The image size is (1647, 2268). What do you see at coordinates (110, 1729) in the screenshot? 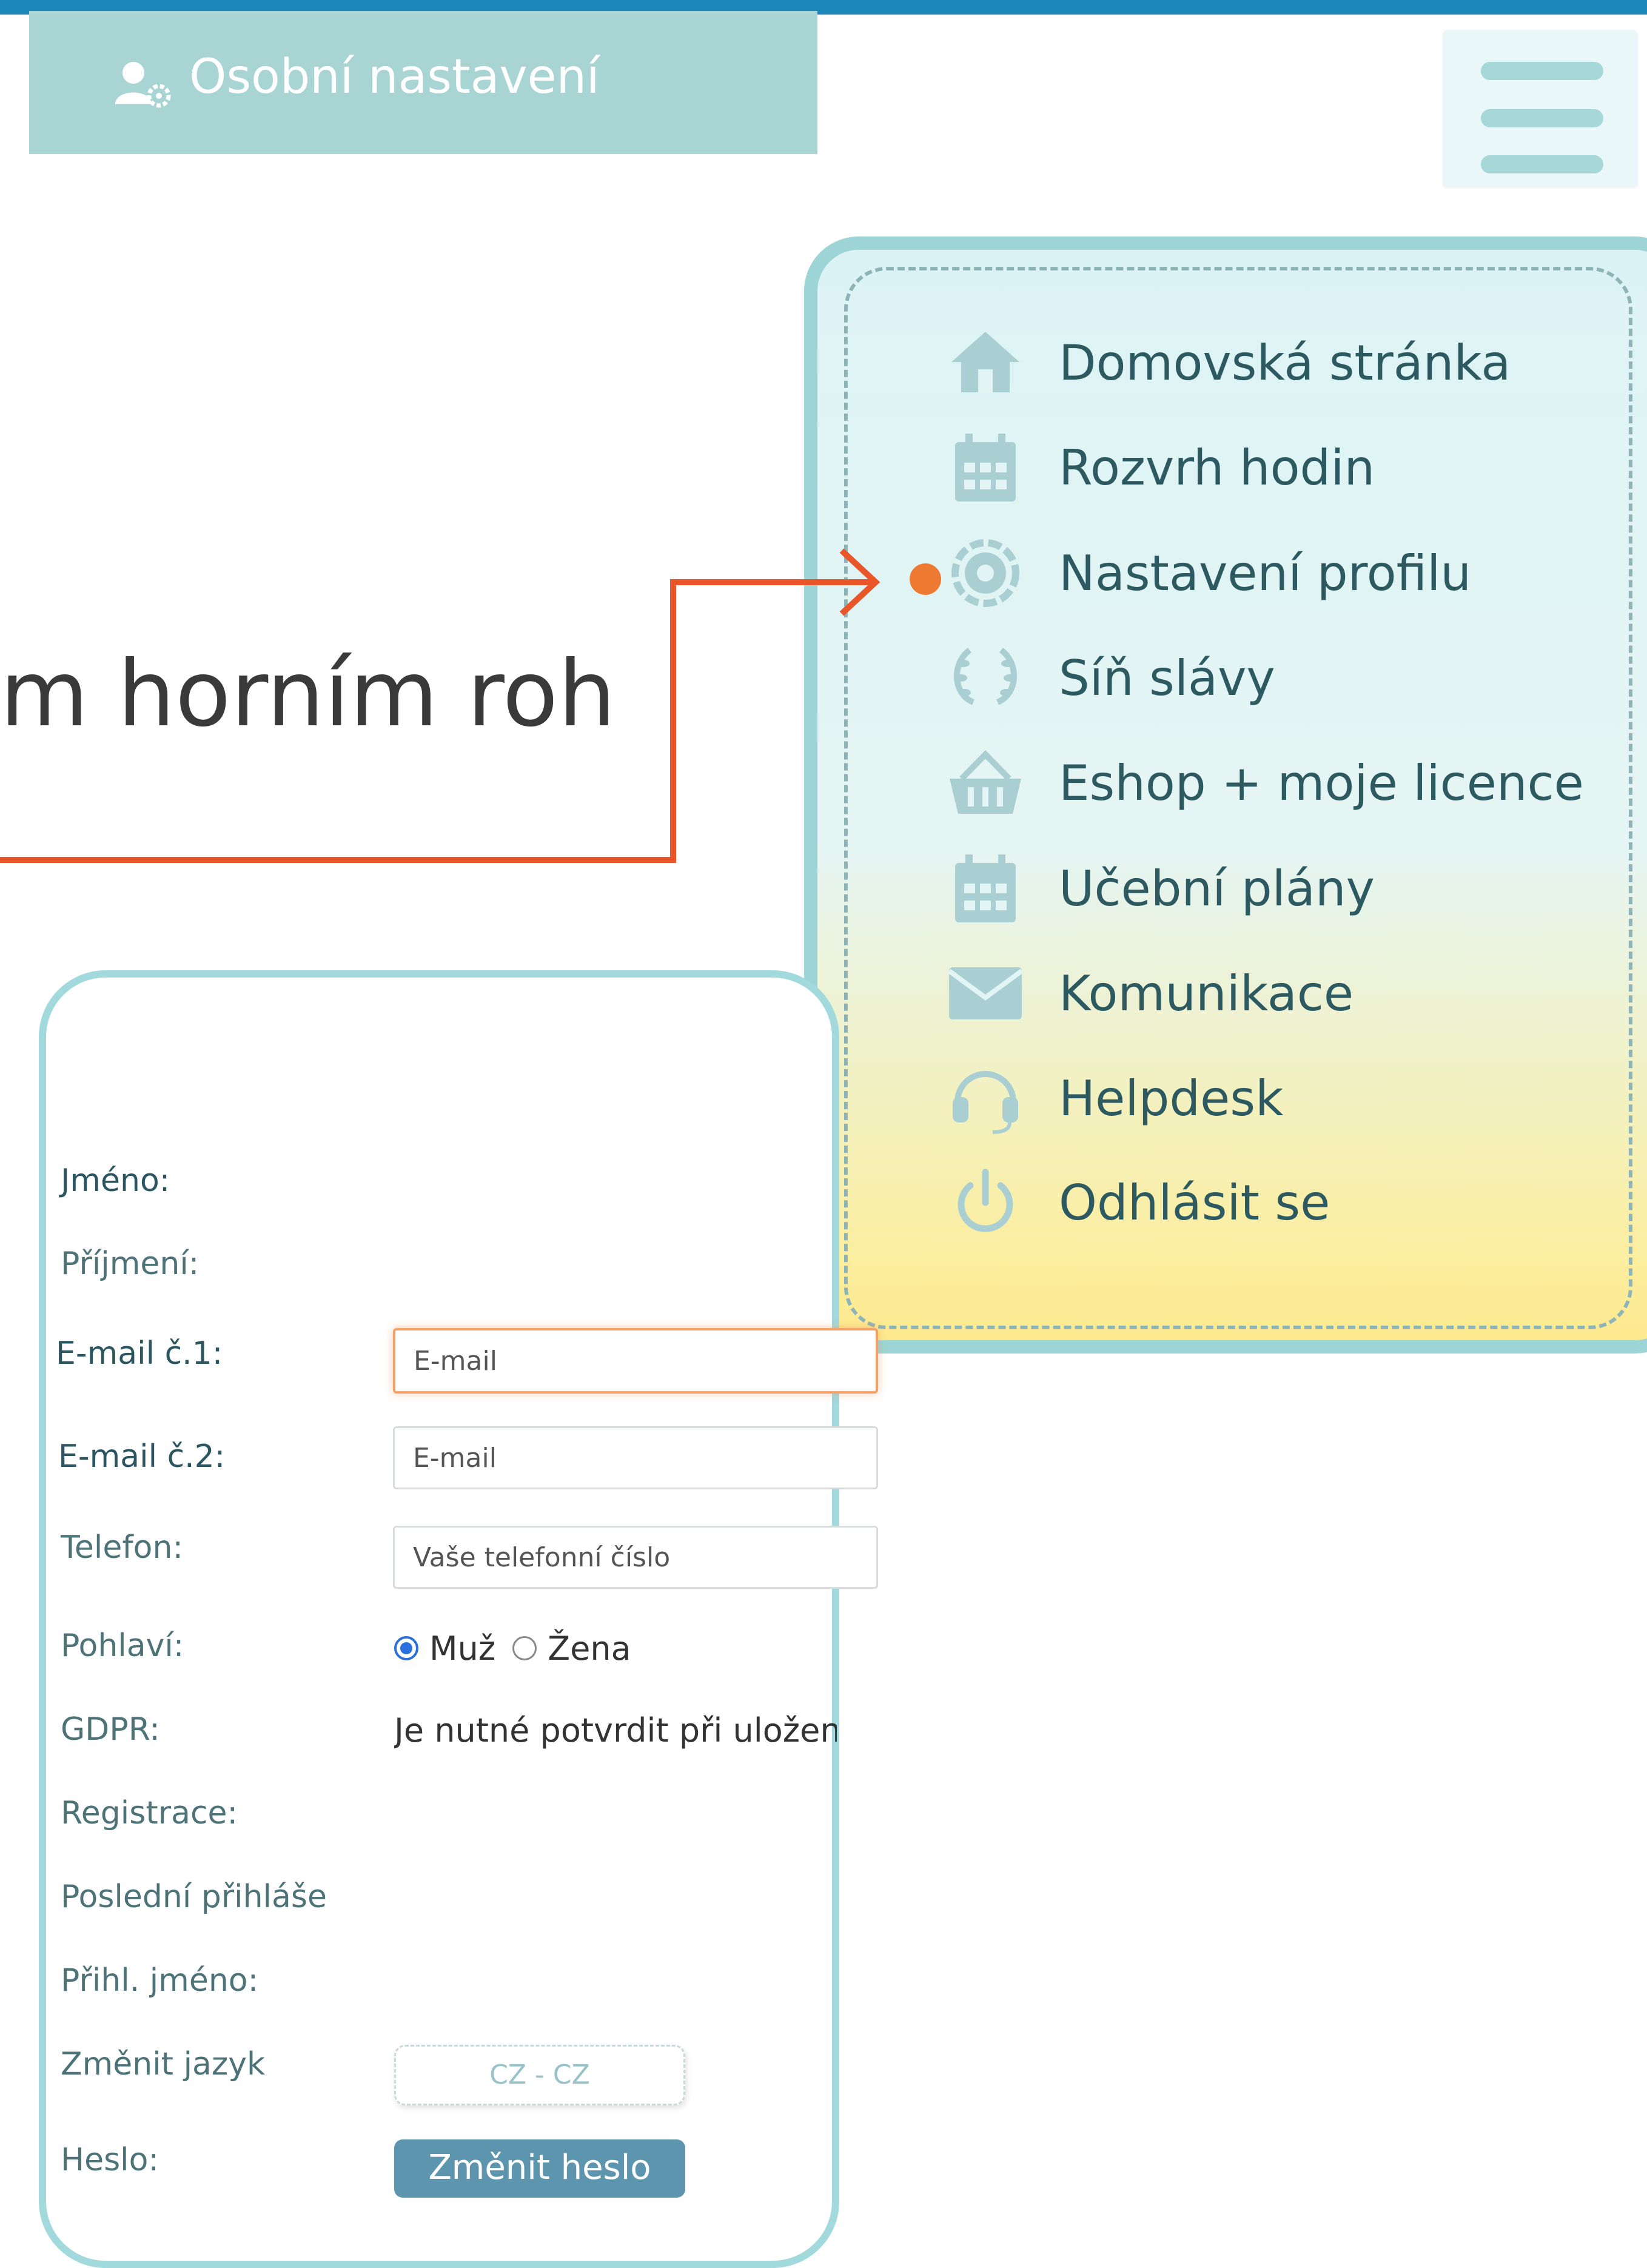
I see `gdpr-label: GDPR:` at bounding box center [110, 1729].